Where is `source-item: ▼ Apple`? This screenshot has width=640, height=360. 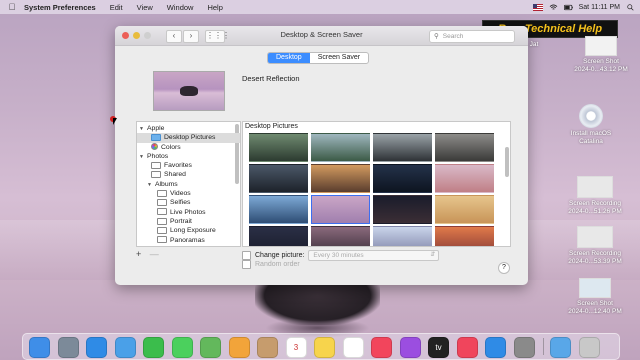 source-item: ▼ Apple is located at coordinates (188, 128).